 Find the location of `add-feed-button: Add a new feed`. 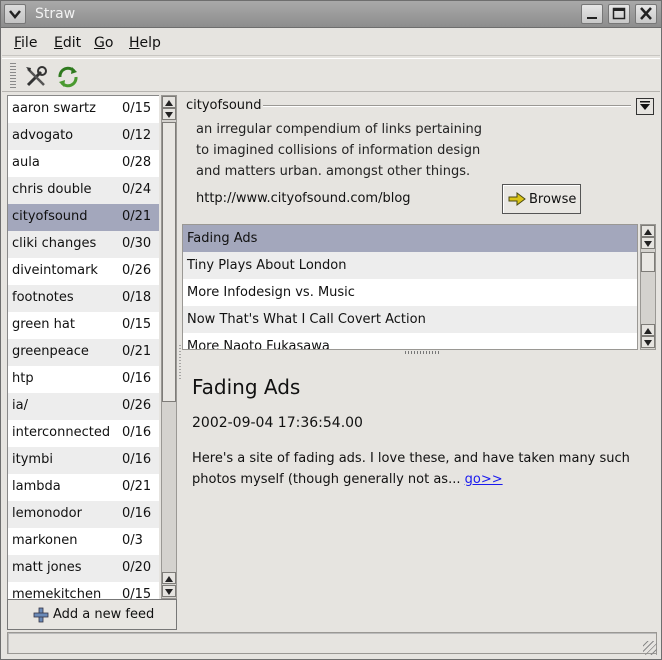

add-feed-button: Add a new feed is located at coordinates (92, 614).